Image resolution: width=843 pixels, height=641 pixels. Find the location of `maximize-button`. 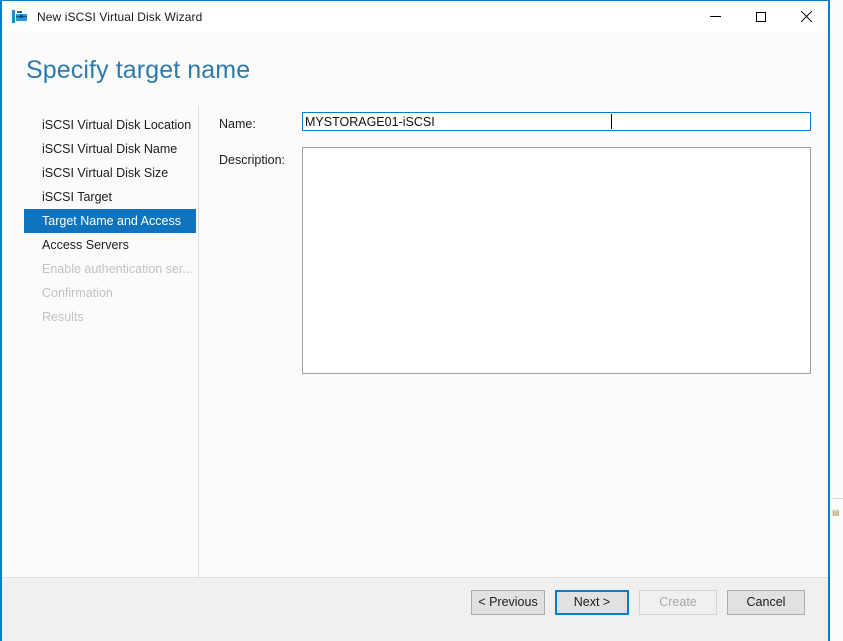

maximize-button is located at coordinates (760, 16).